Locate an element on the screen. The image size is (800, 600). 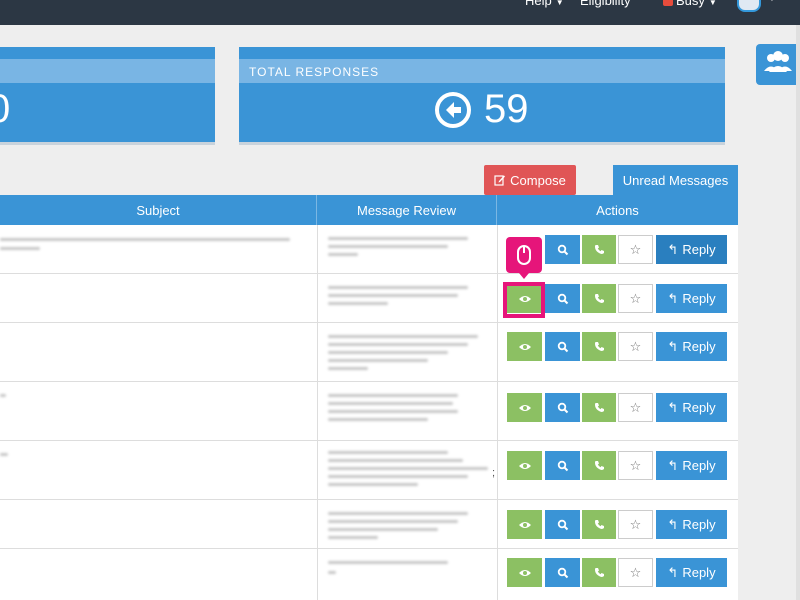
compose-button: Compose is located at coordinates (530, 180).